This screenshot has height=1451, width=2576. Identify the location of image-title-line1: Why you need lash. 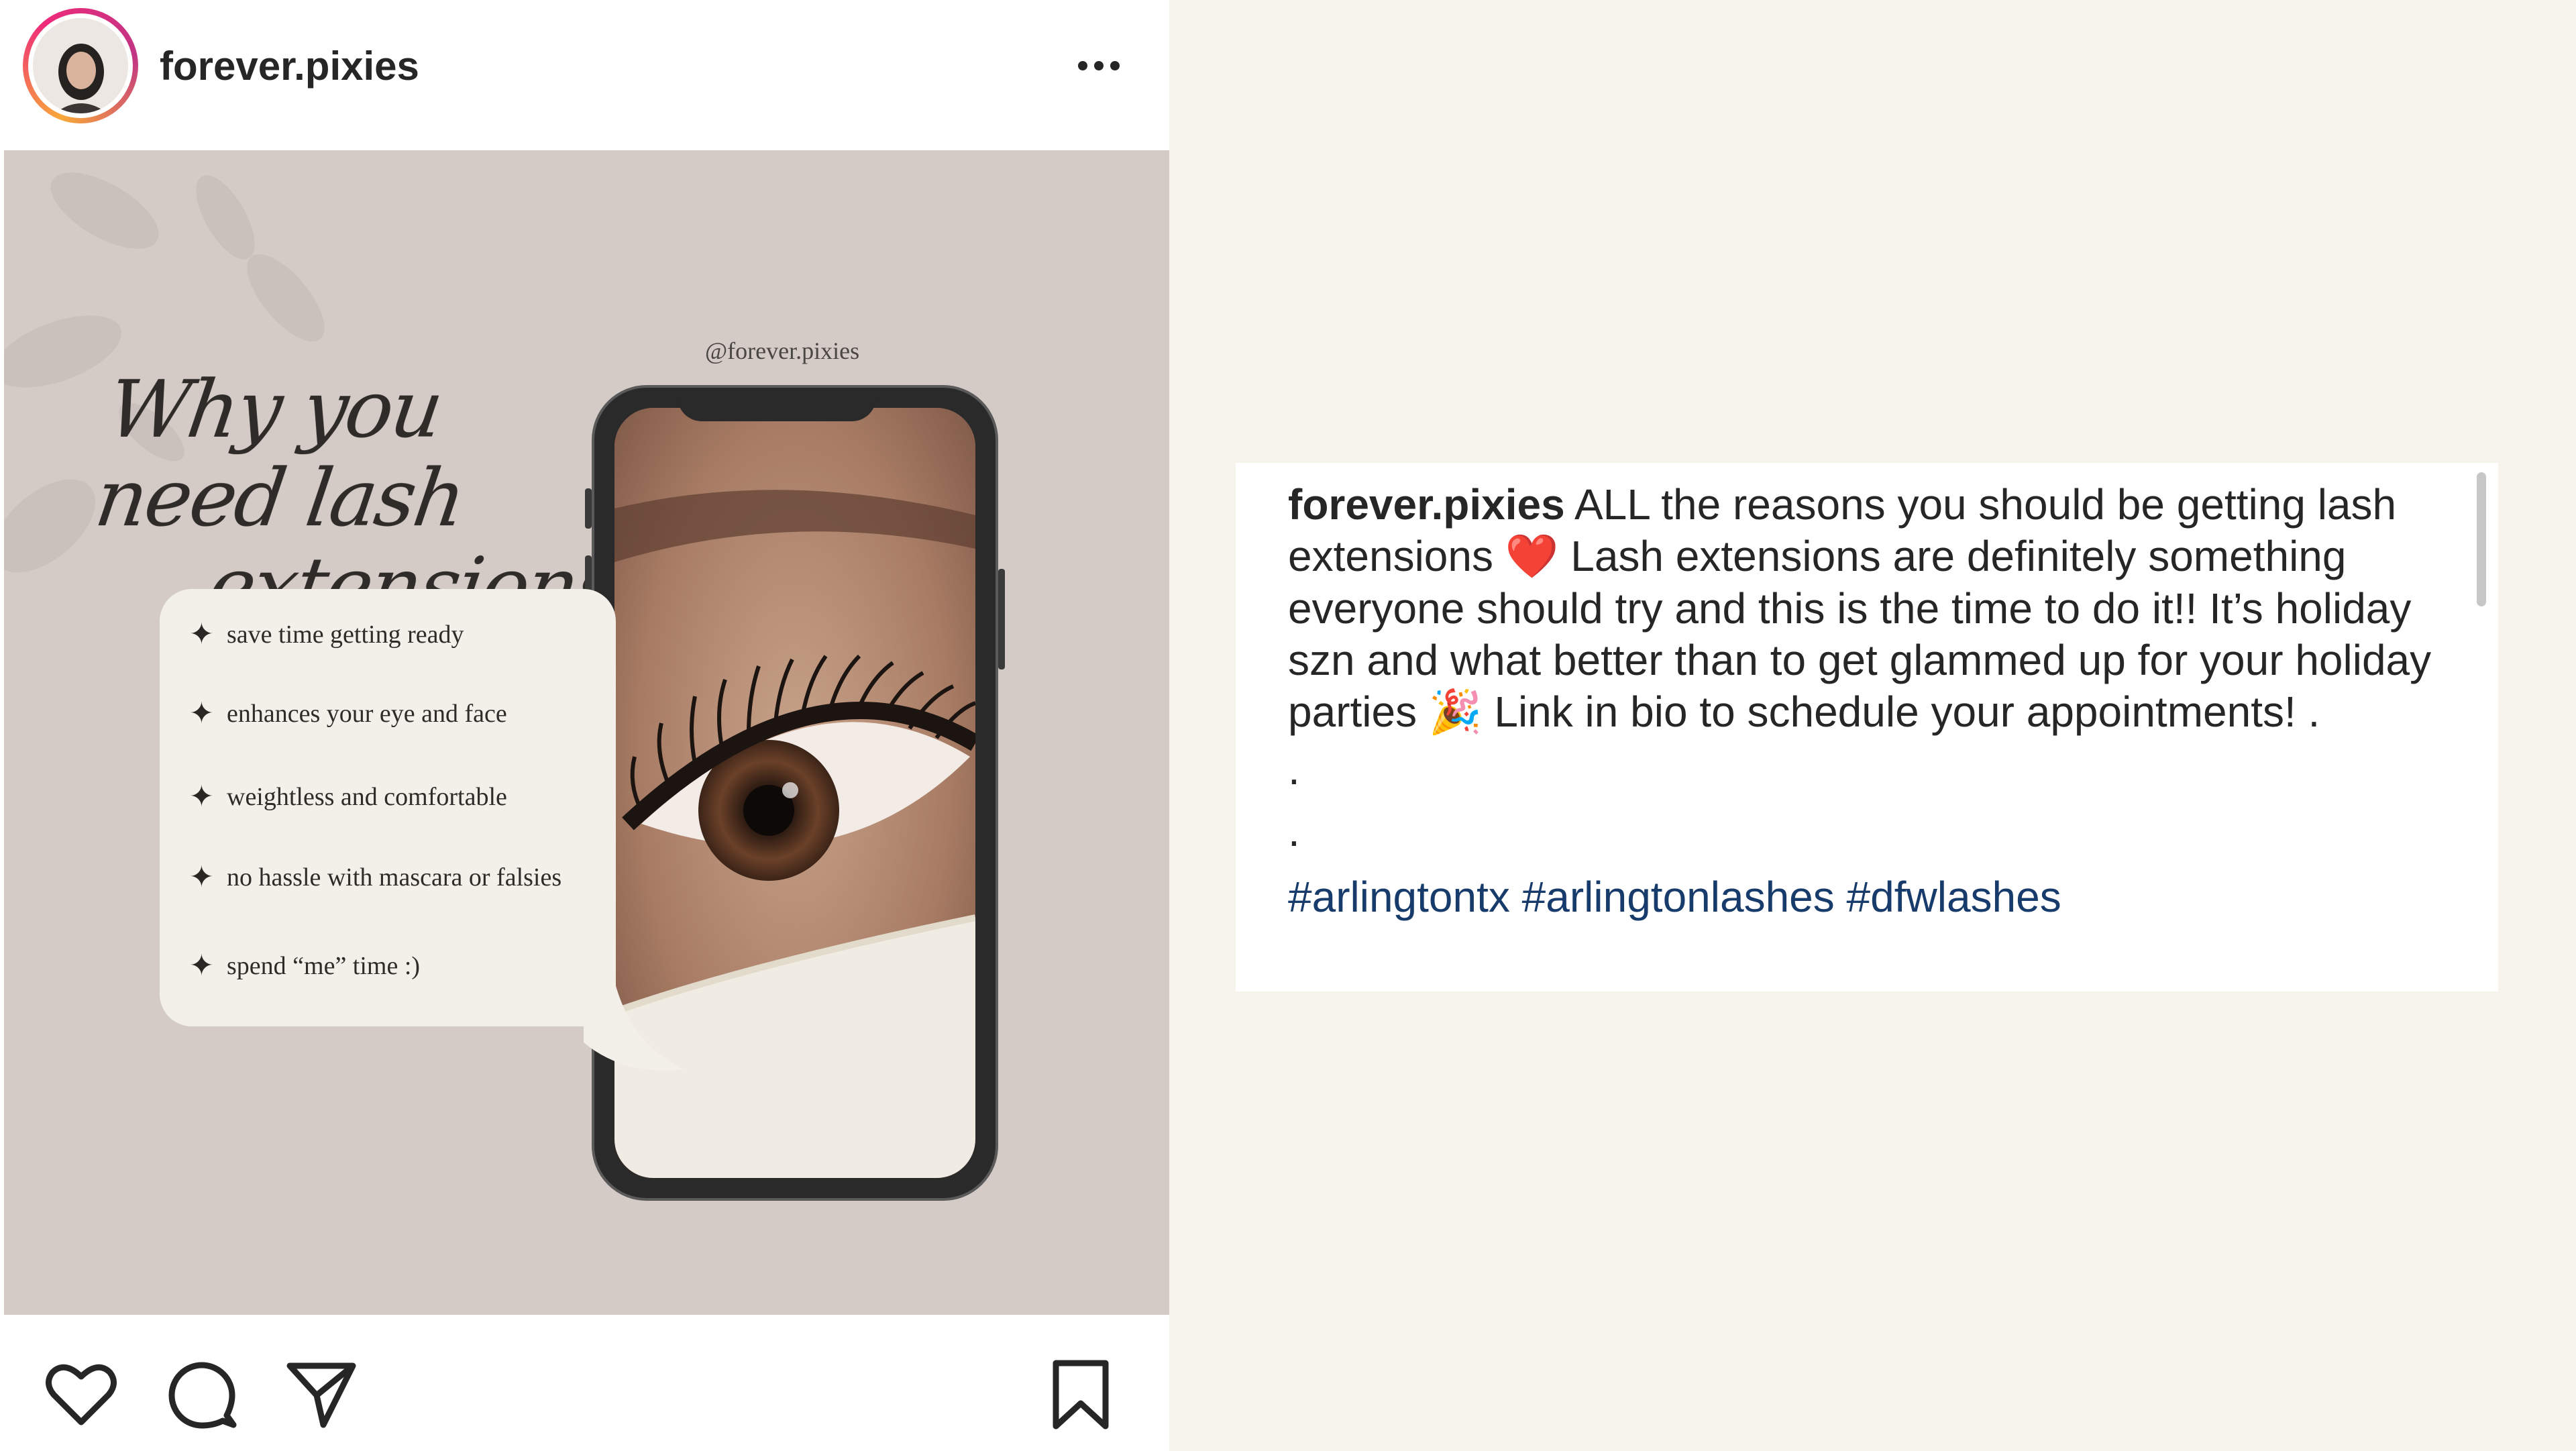
(280, 453).